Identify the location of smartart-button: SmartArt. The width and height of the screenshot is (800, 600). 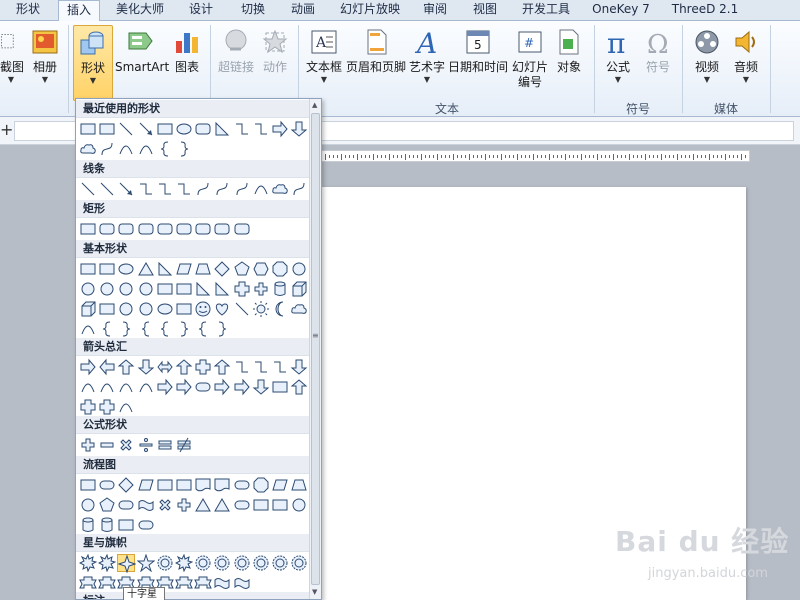
(142, 61).